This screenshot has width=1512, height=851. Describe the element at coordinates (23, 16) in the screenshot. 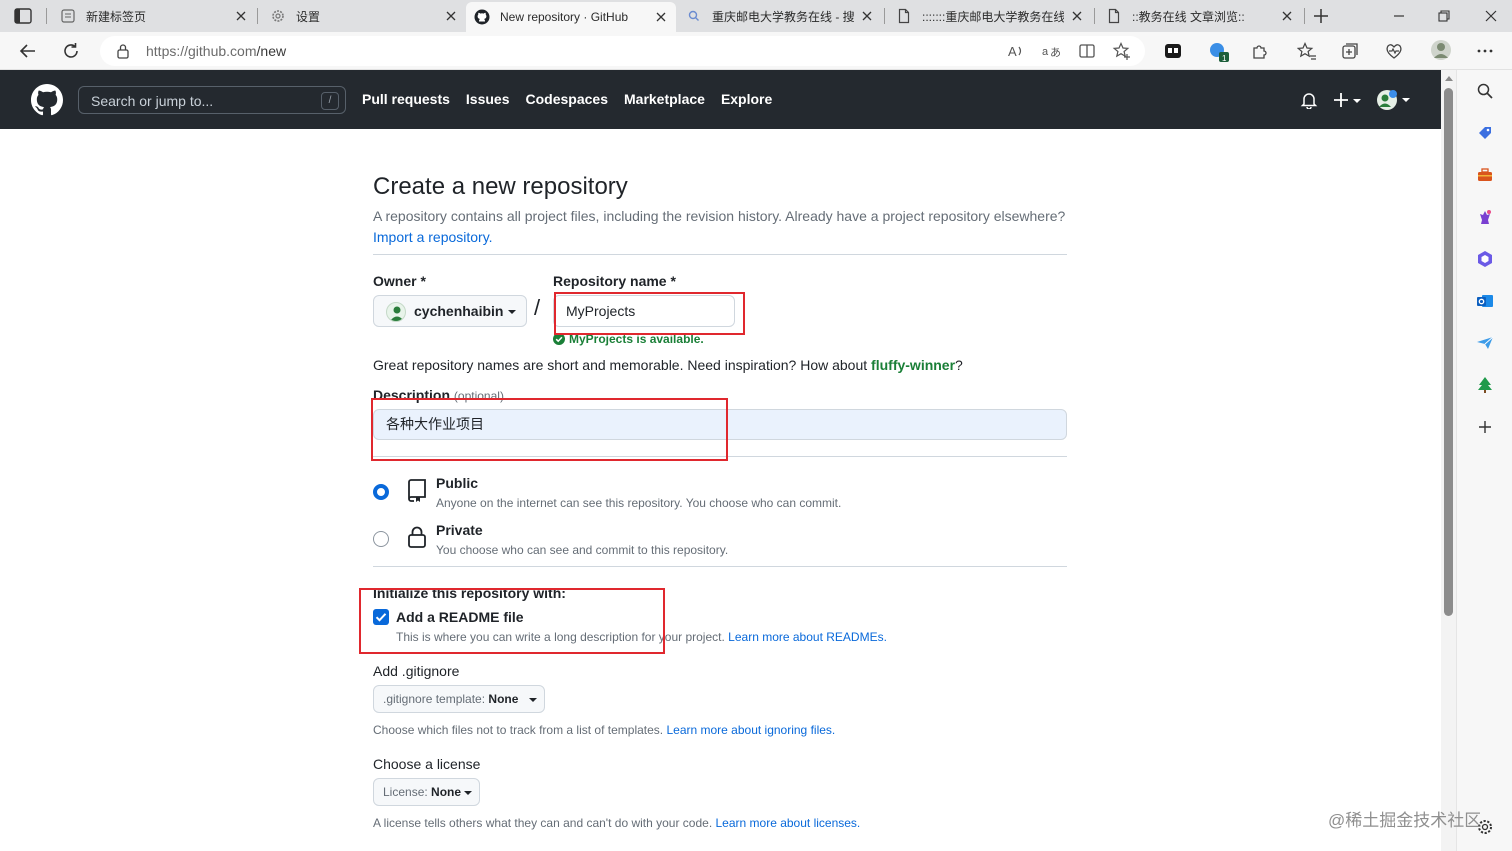

I see `tab-actions-menu-icon` at that location.